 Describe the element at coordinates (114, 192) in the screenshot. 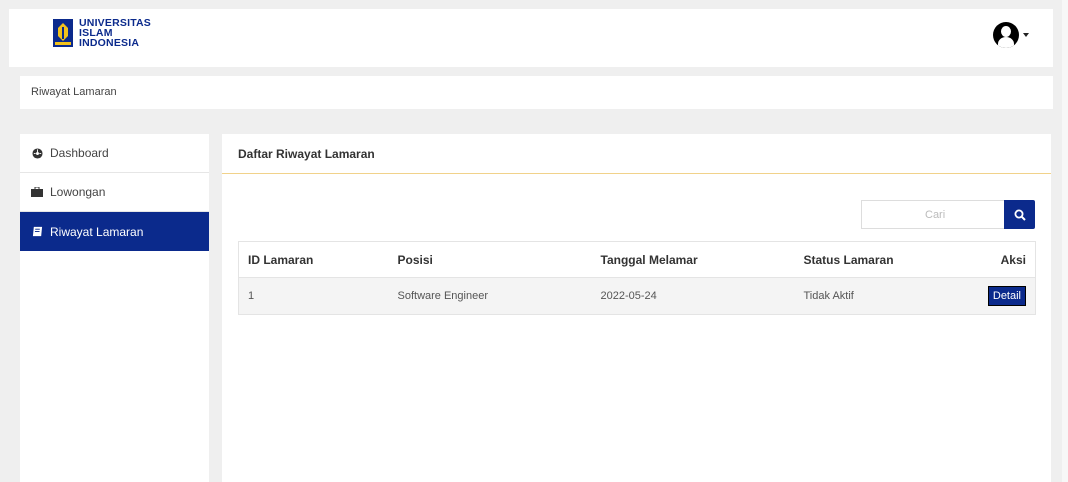

I see `sidebar-item-lowongan: Lowongan` at that location.